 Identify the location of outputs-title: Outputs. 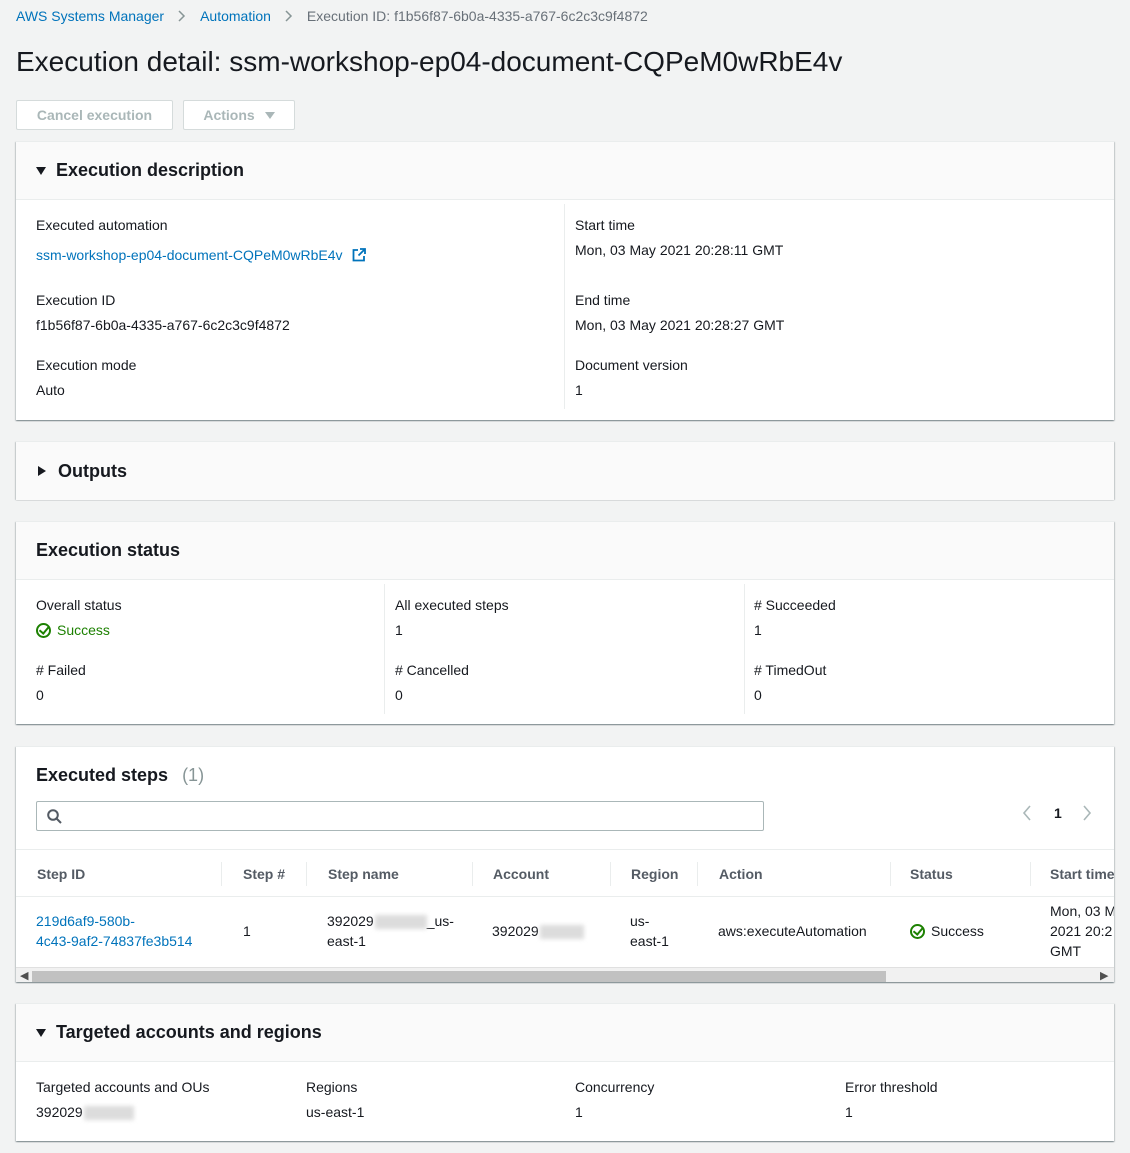
(92, 470).